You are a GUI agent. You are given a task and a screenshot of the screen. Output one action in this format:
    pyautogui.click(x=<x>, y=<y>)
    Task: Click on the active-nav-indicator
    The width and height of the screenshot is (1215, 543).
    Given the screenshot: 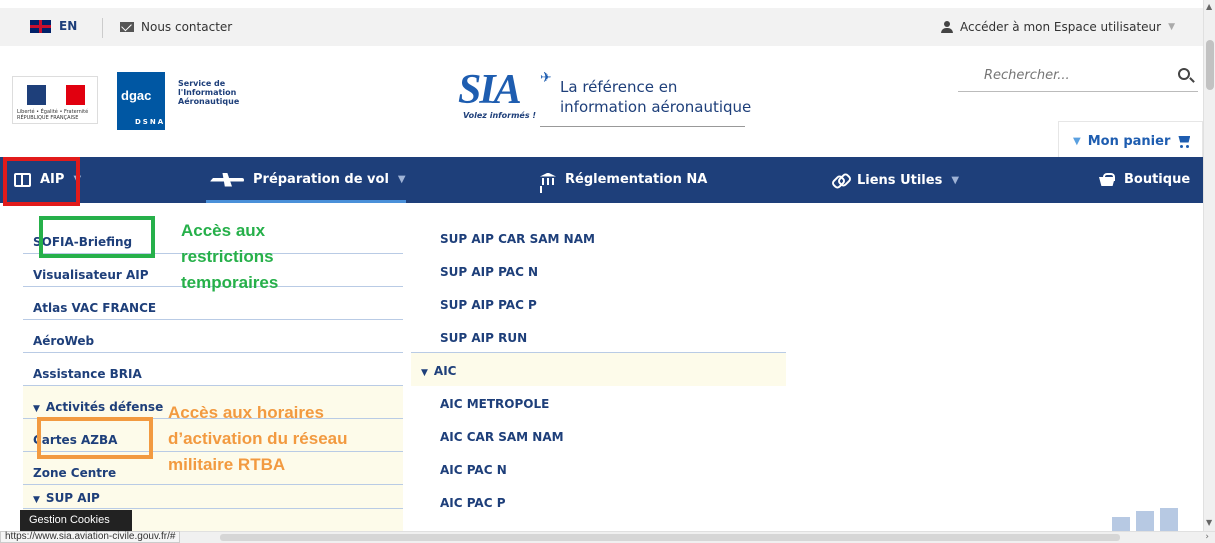 What is the action you would take?
    pyautogui.click(x=306, y=201)
    